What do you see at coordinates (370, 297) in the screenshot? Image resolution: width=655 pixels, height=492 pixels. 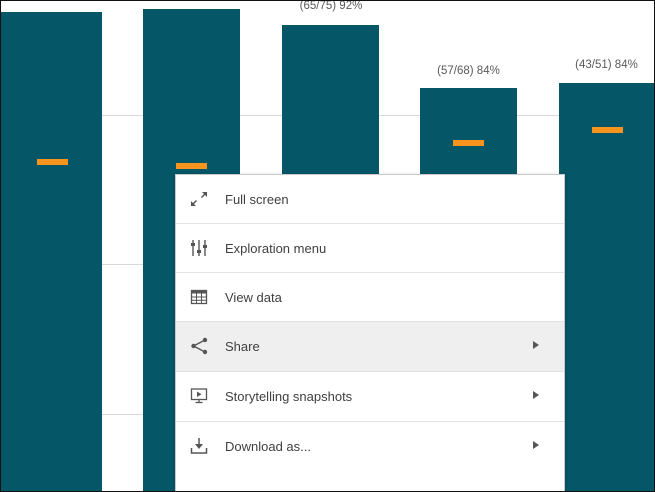 I see `menu-item-view-data: View data` at bounding box center [370, 297].